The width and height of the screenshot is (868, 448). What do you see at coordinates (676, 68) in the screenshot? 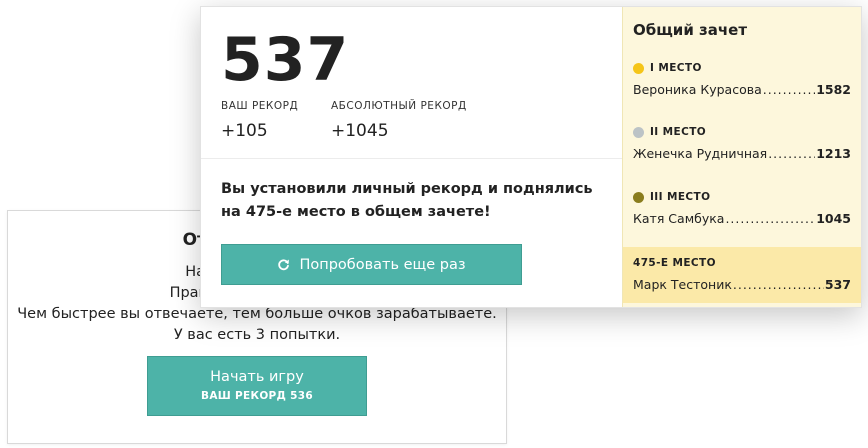
I see `place-label: I МЕСТО` at bounding box center [676, 68].